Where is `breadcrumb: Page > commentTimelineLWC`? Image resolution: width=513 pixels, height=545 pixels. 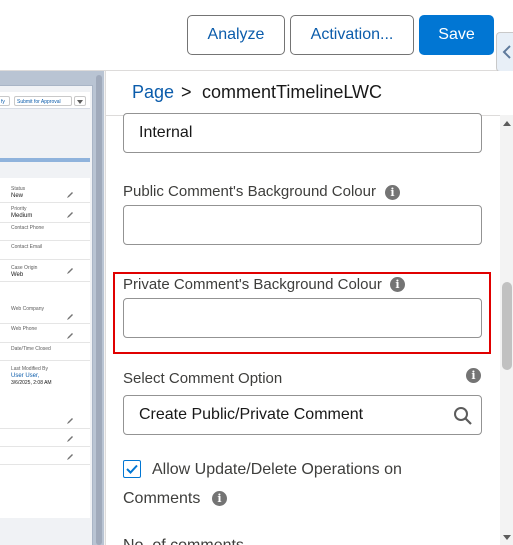
breadcrumb: Page > commentTimelineLWC is located at coordinates (309, 93).